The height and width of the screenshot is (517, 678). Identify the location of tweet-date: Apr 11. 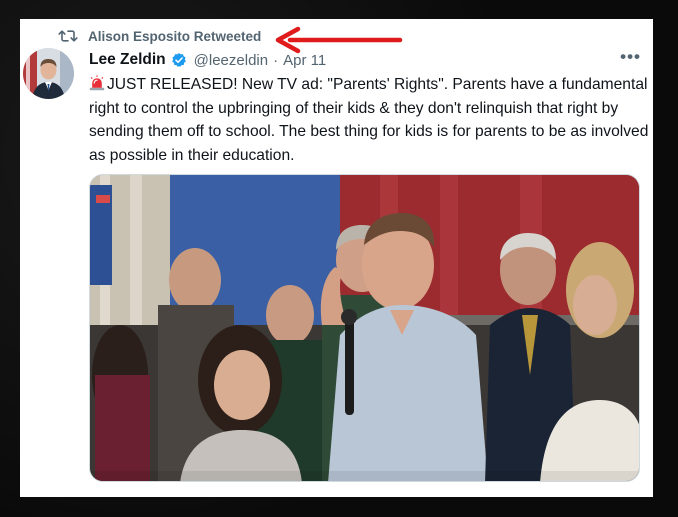
(304, 60).